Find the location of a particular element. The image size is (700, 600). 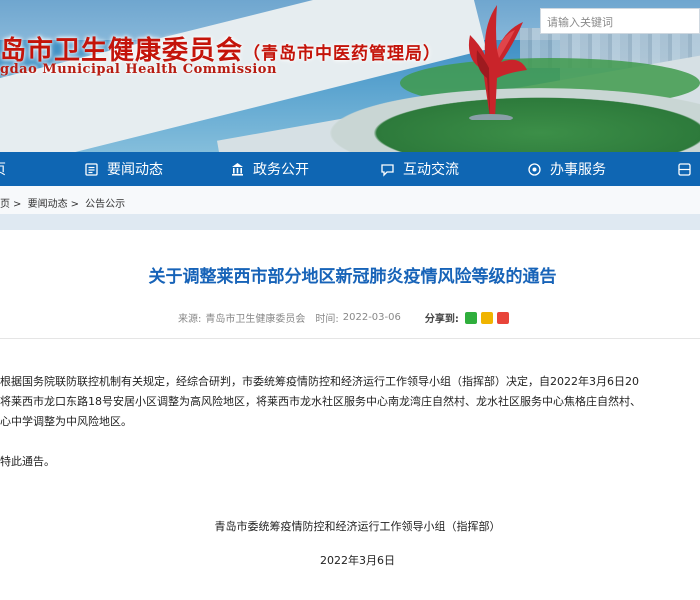

closing-text: 特此通告。 is located at coordinates (27, 461).